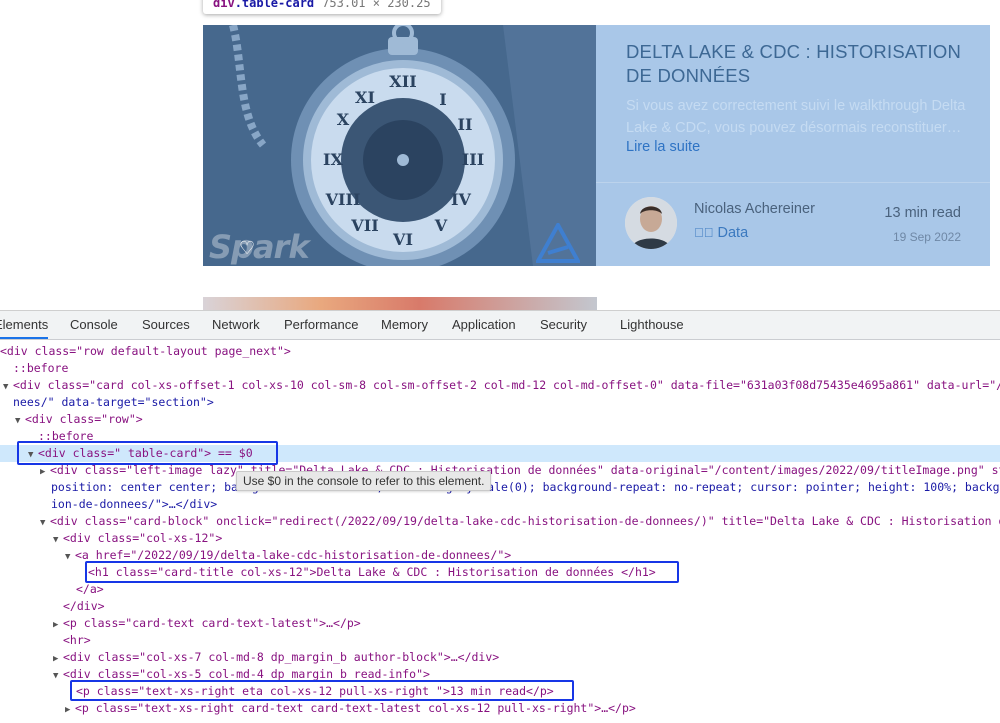 The image size is (1000, 723). I want to click on svg-text: VIII, so click(343, 199).